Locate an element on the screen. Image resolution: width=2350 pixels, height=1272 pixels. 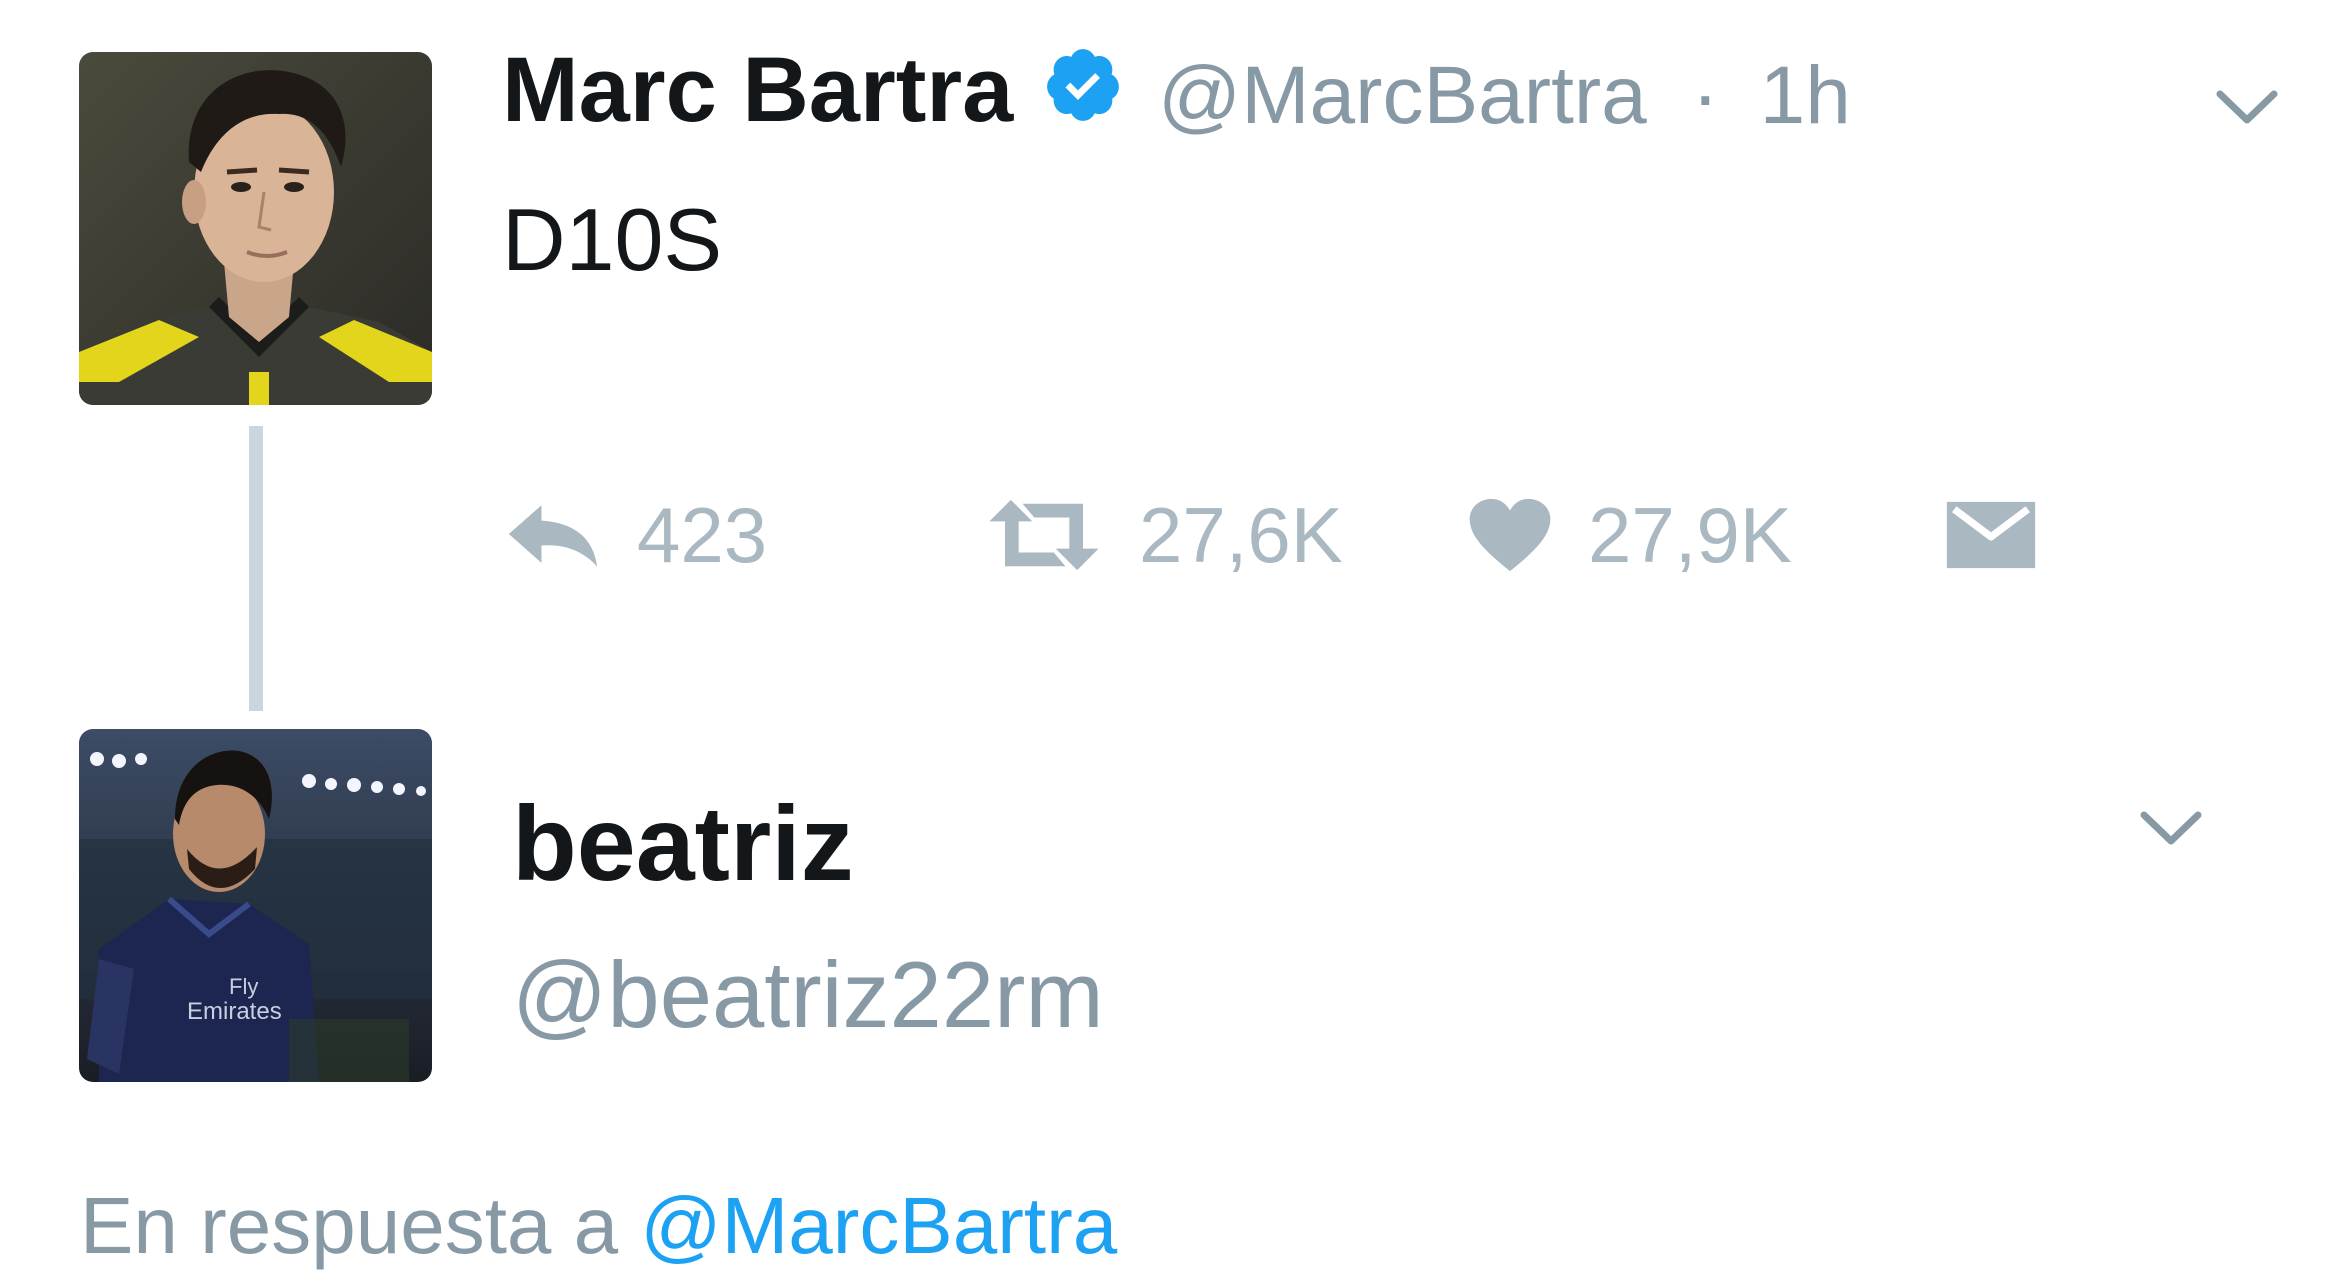
like-count: 27,9K is located at coordinates (1690, 534).